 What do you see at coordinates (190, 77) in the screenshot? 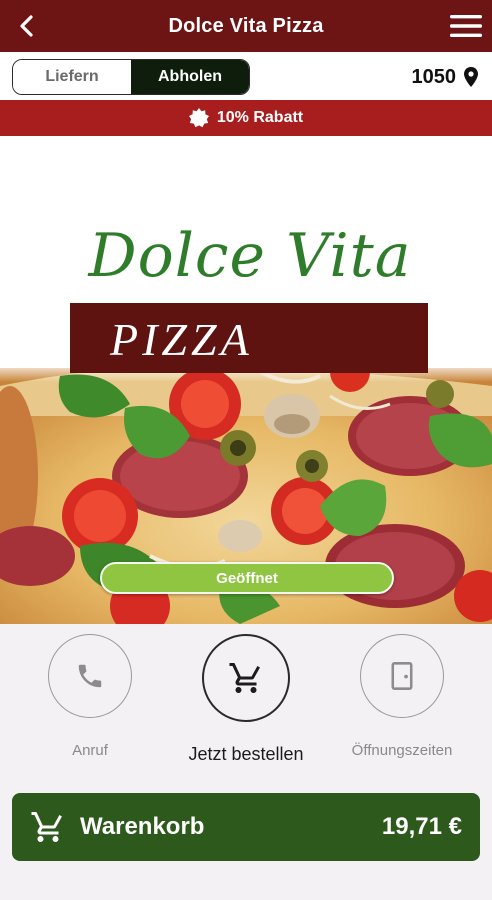
I see `toggle-abholen: Abholen` at bounding box center [190, 77].